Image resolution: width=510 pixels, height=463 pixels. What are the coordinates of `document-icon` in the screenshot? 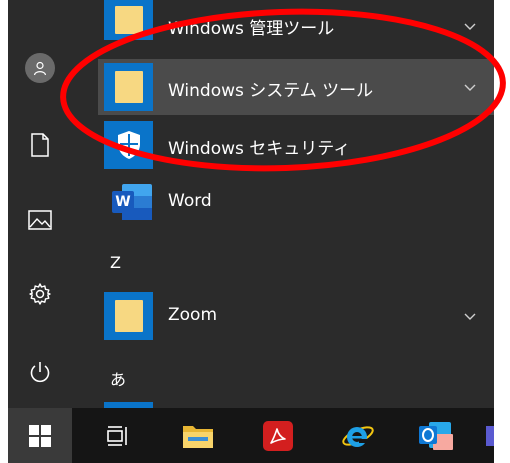 It's located at (40, 145).